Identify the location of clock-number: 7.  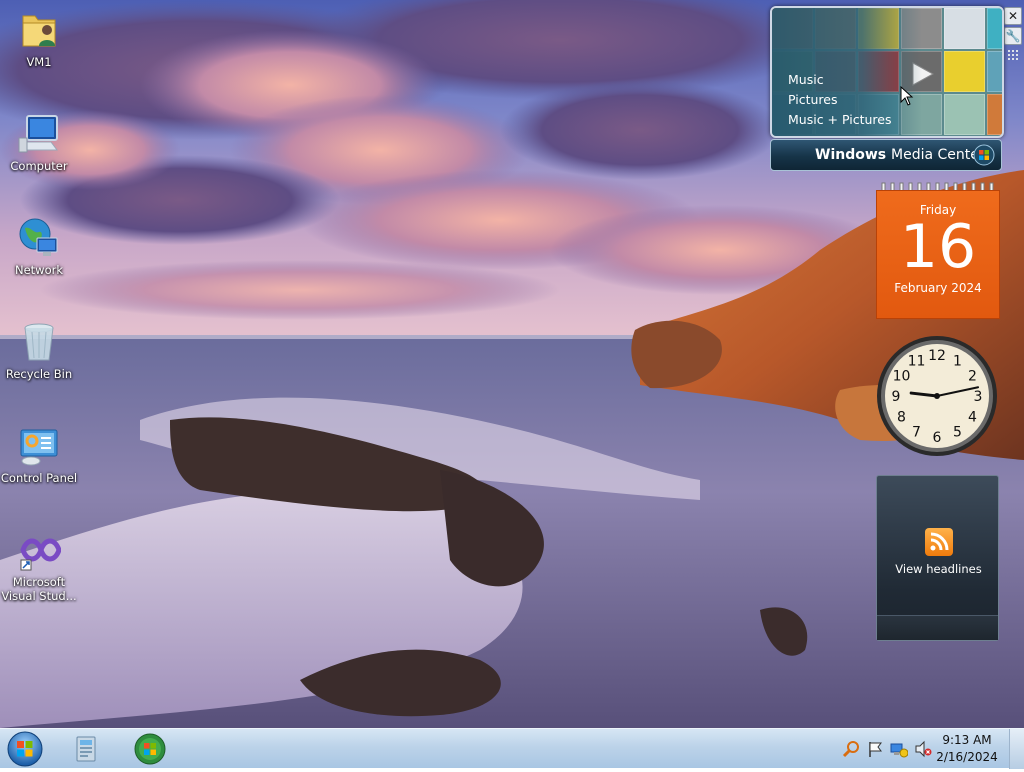
(916, 433).